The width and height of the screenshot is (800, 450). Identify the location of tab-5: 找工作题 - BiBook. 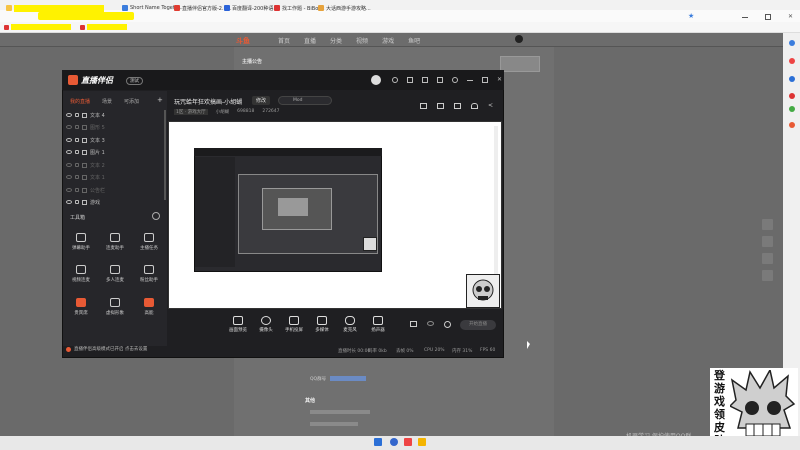
(299, 8).